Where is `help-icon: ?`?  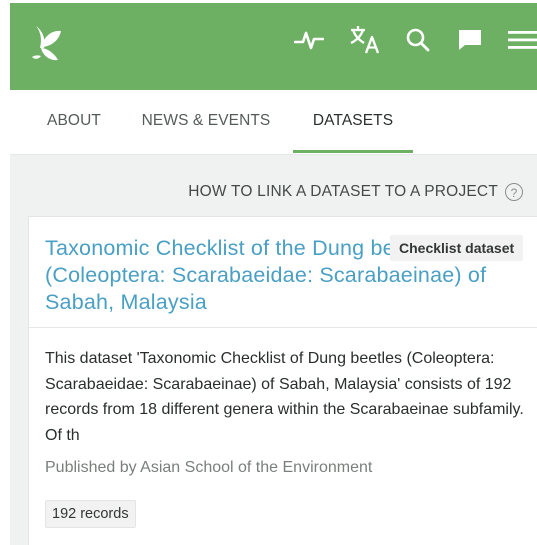 help-icon: ? is located at coordinates (514, 192).